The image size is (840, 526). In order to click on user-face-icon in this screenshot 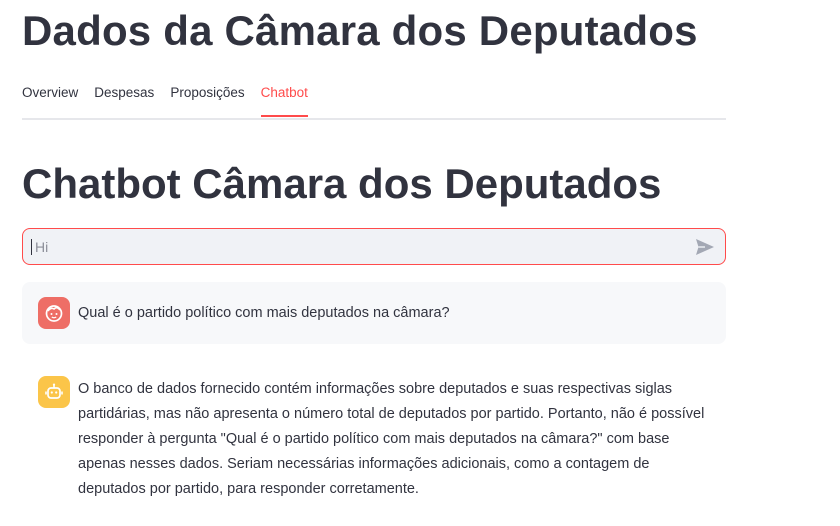, I will do `click(54, 313)`.